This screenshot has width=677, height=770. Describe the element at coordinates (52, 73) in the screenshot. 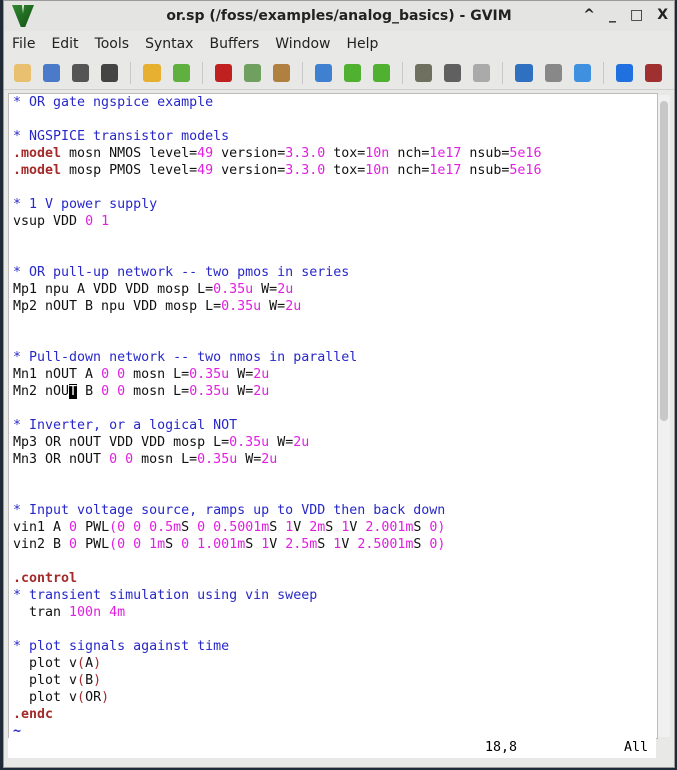

I see `save-download-icon` at that location.